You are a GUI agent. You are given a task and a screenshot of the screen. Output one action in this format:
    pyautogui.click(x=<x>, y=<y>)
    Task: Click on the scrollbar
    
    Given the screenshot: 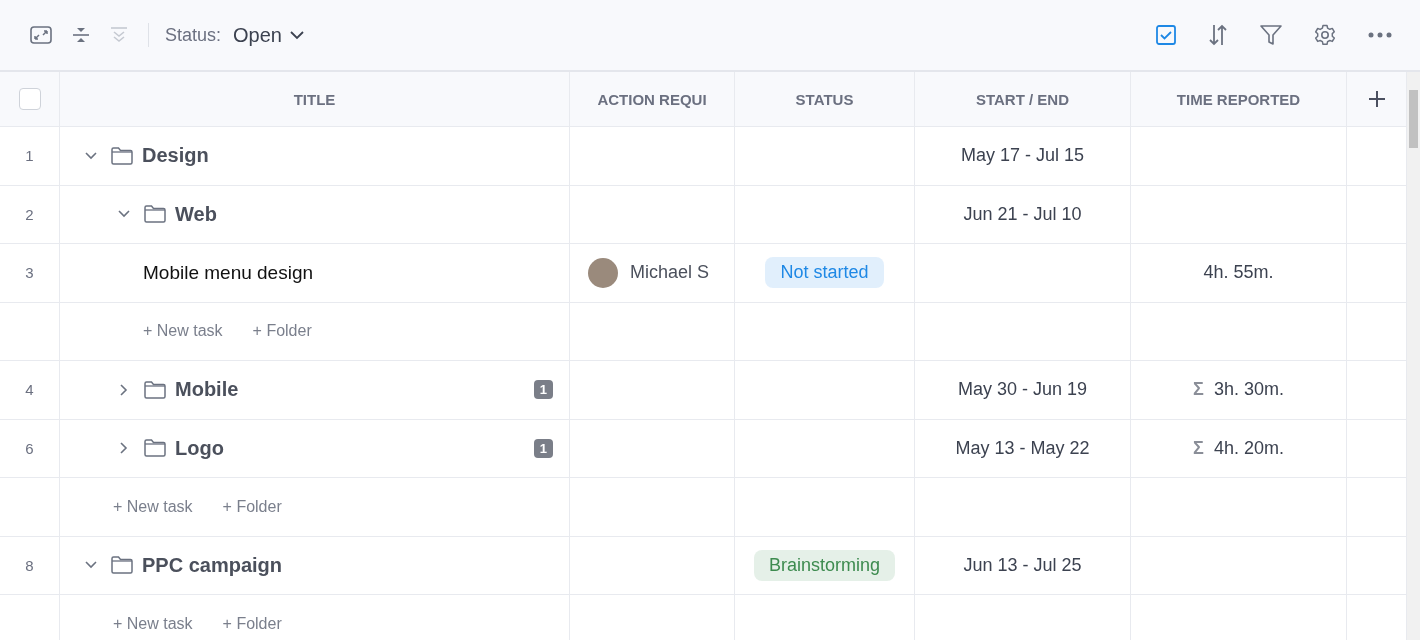 What is the action you would take?
    pyautogui.click(x=1413, y=356)
    